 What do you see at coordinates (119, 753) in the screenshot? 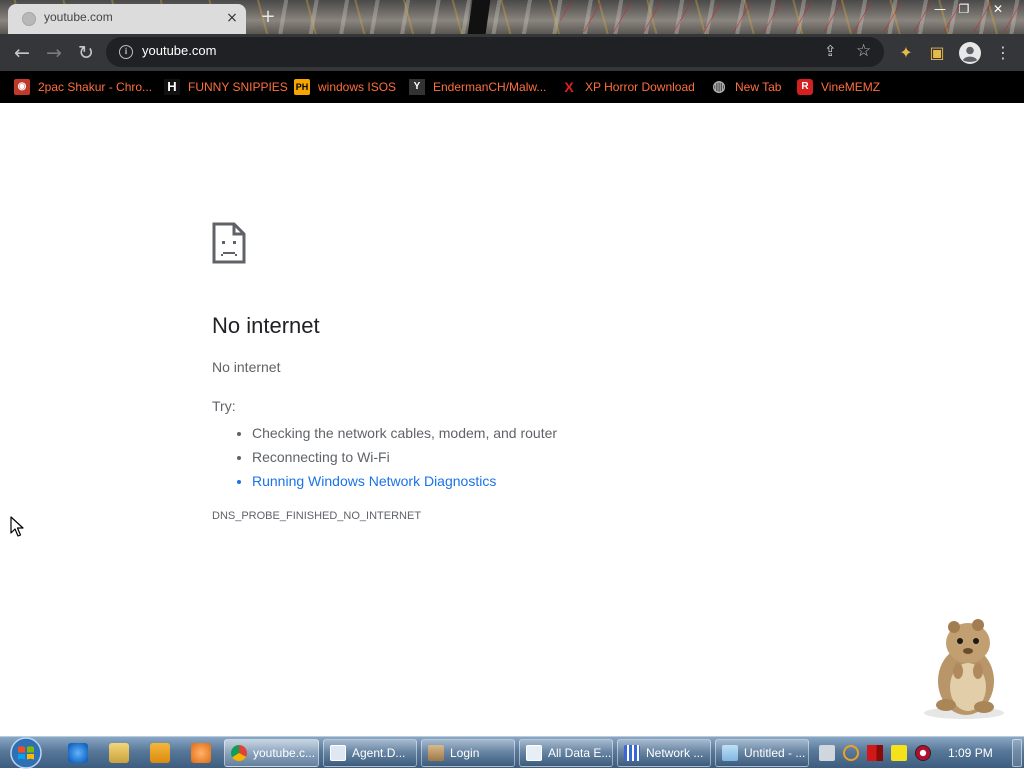
I see `file-explorer-icon` at bounding box center [119, 753].